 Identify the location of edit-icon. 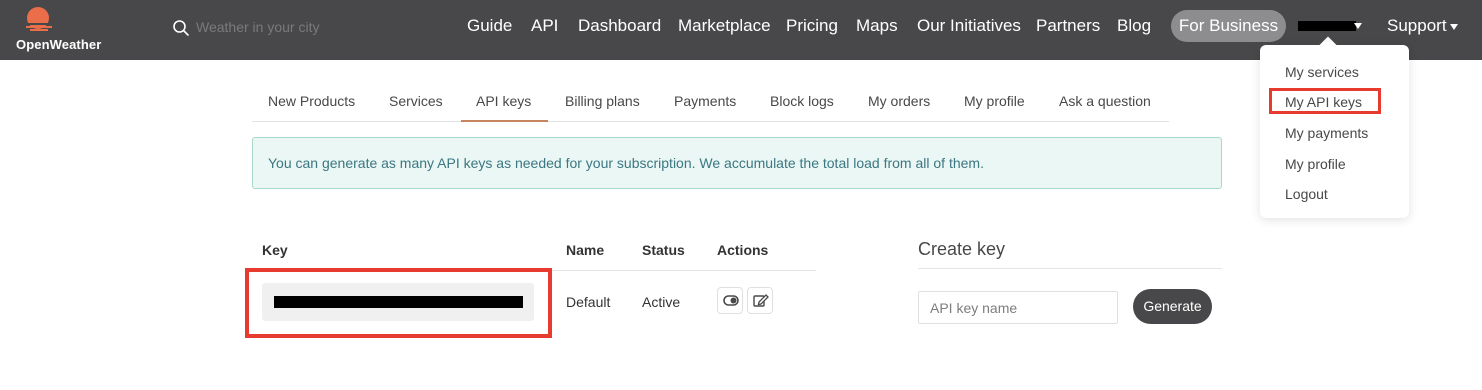
(761, 300).